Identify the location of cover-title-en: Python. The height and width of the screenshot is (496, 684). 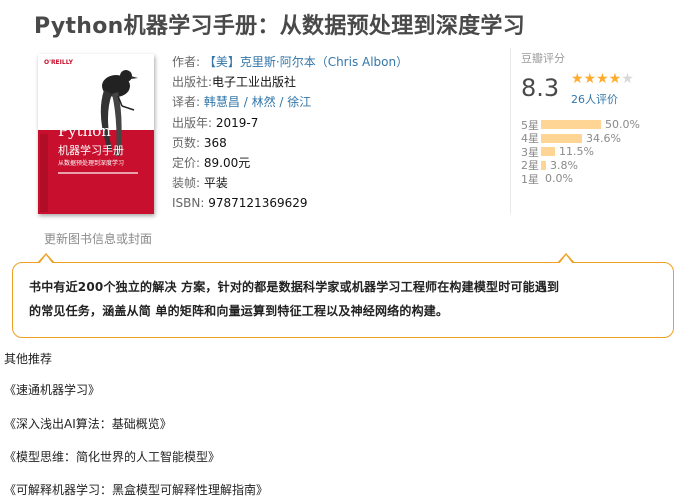
(84, 131).